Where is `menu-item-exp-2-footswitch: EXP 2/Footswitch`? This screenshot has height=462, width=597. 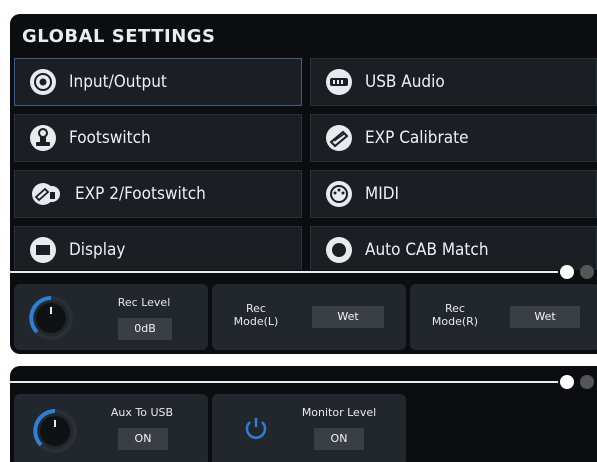
menu-item-exp-2-footswitch: EXP 2/Footswitch is located at coordinates (158, 194).